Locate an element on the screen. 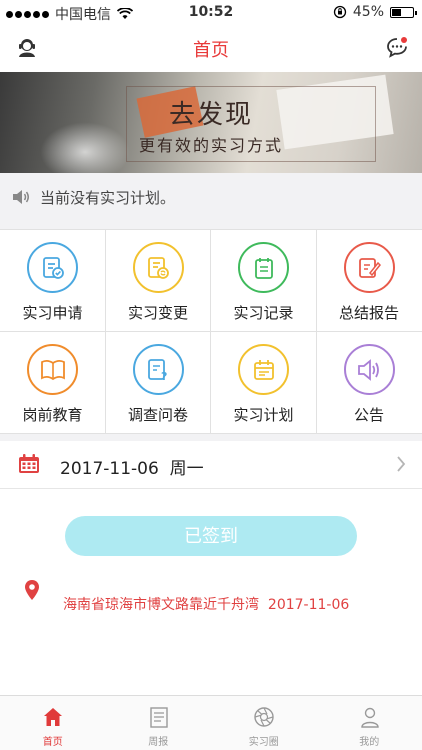 The height and width of the screenshot is (750, 422). menu-label: 总结报告 is located at coordinates (368, 313).